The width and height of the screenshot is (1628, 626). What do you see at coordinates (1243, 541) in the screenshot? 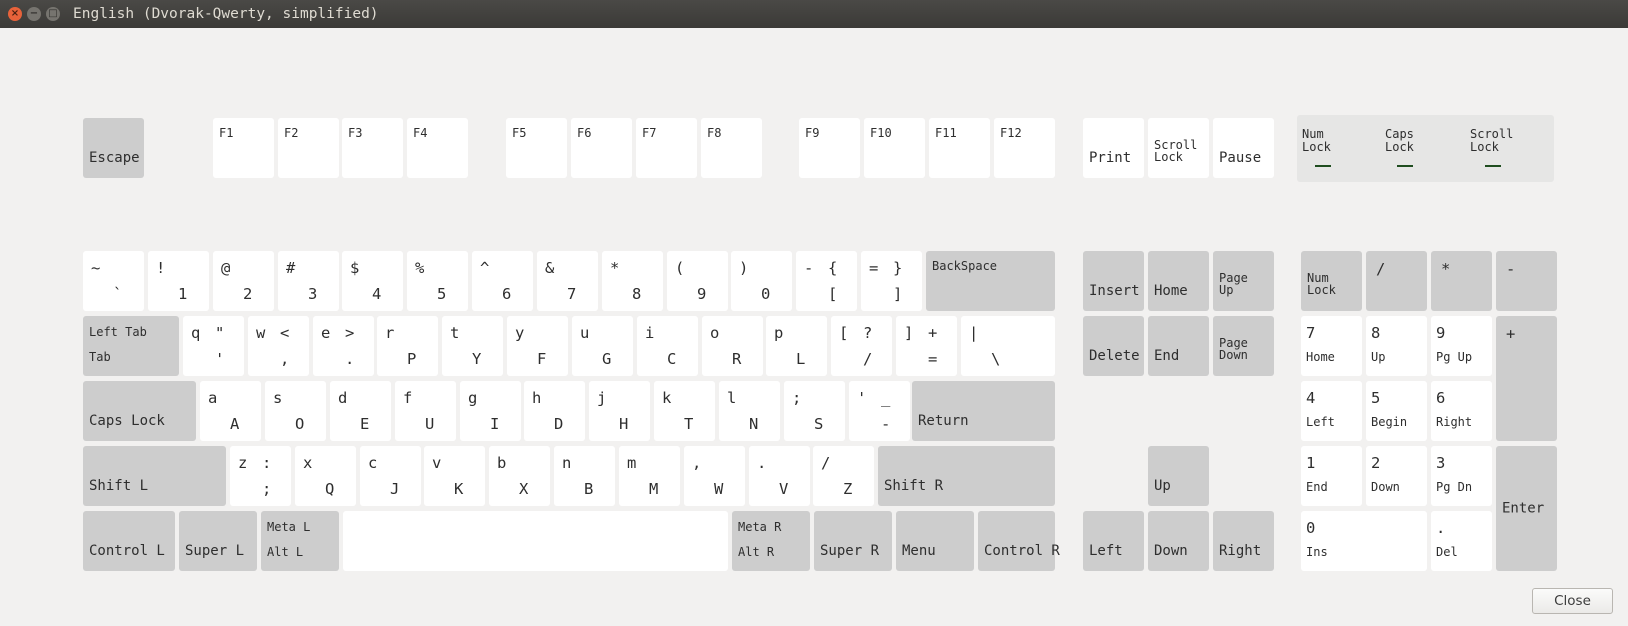
I see `key-arrow-right: Right` at bounding box center [1243, 541].